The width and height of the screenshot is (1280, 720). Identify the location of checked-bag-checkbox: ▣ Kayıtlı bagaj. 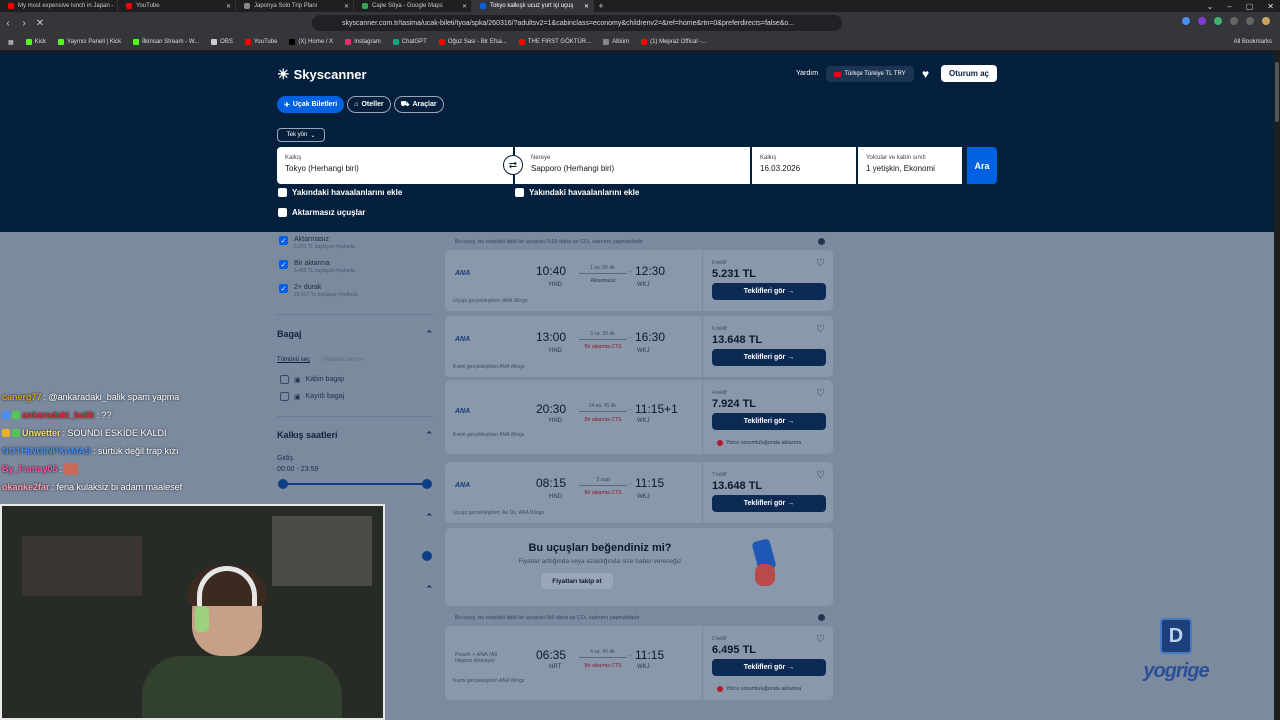
(312, 396).